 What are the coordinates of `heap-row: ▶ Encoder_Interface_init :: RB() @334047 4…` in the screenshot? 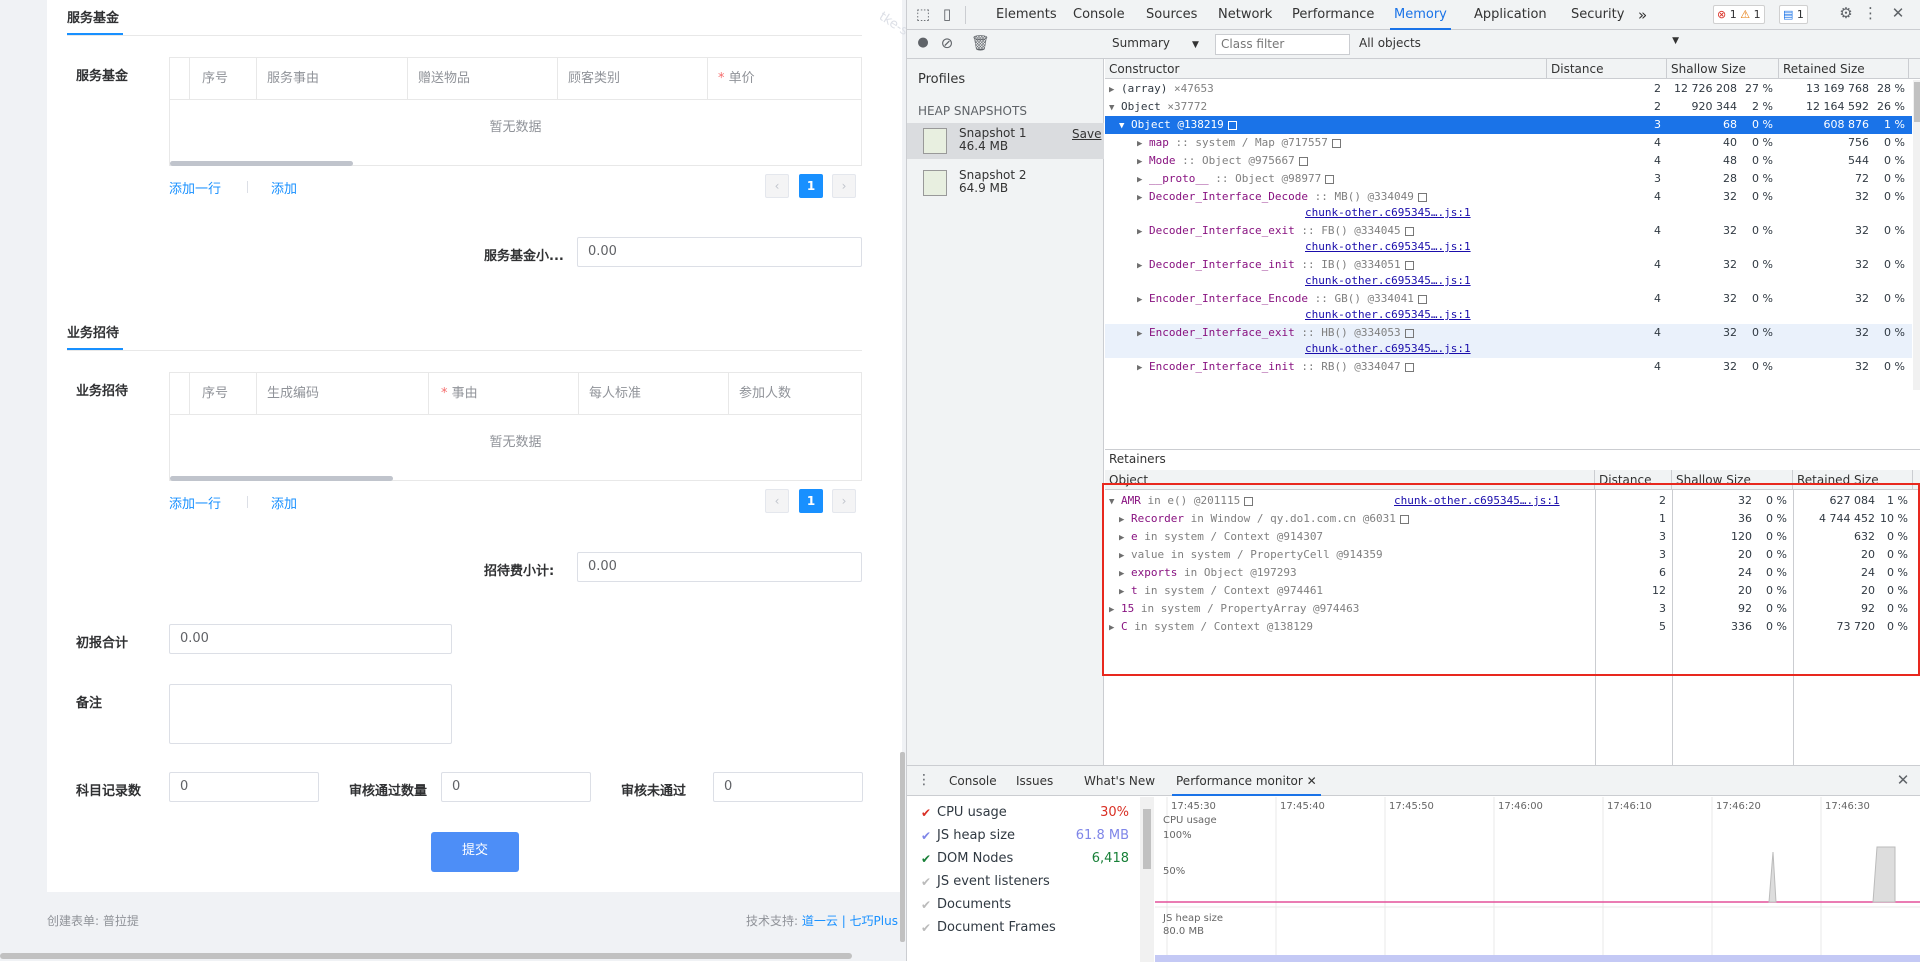 It's located at (1508, 367).